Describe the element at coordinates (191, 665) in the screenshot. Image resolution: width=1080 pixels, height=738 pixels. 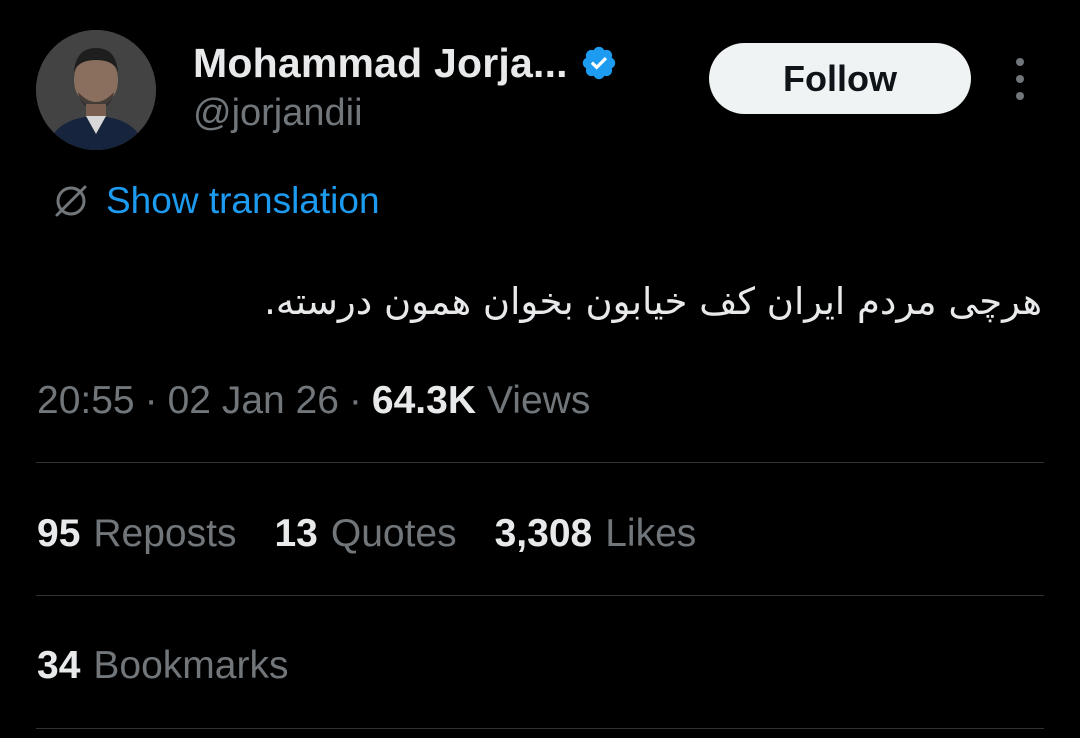
I see `bookmarks-label: Bookmarks` at that location.